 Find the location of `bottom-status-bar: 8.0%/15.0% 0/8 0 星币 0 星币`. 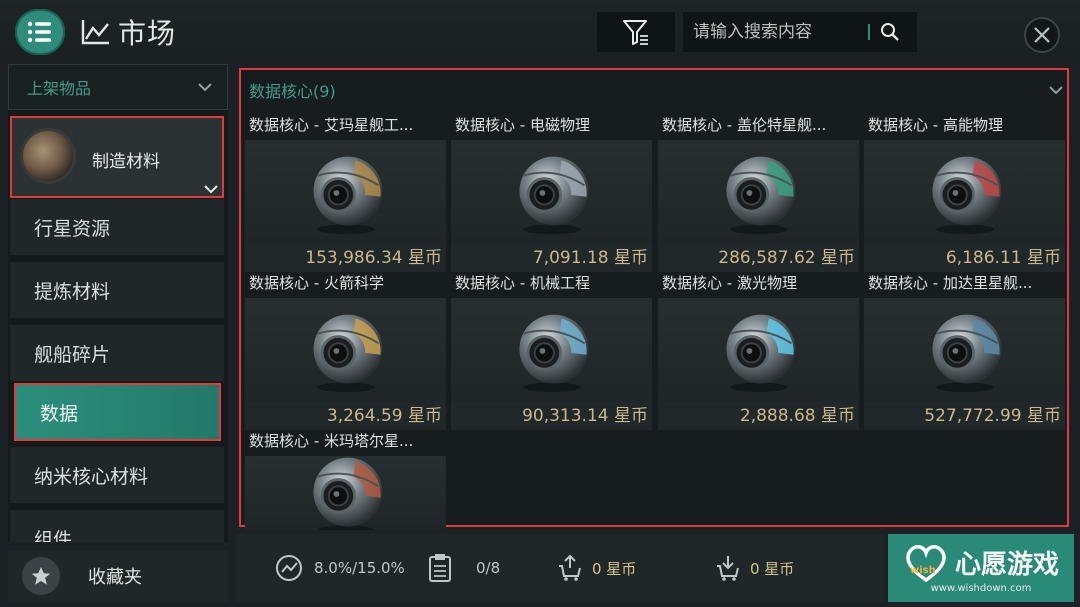

bottom-status-bar: 8.0%/15.0% 0/8 0 星币 0 星币 is located at coordinates (560, 568).